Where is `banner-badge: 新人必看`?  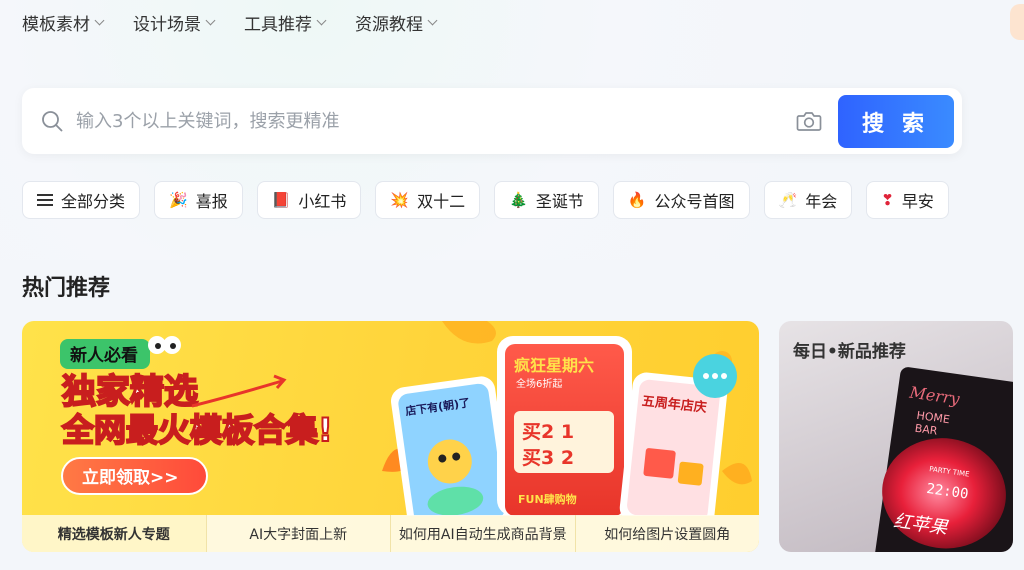 banner-badge: 新人必看 is located at coordinates (104, 355).